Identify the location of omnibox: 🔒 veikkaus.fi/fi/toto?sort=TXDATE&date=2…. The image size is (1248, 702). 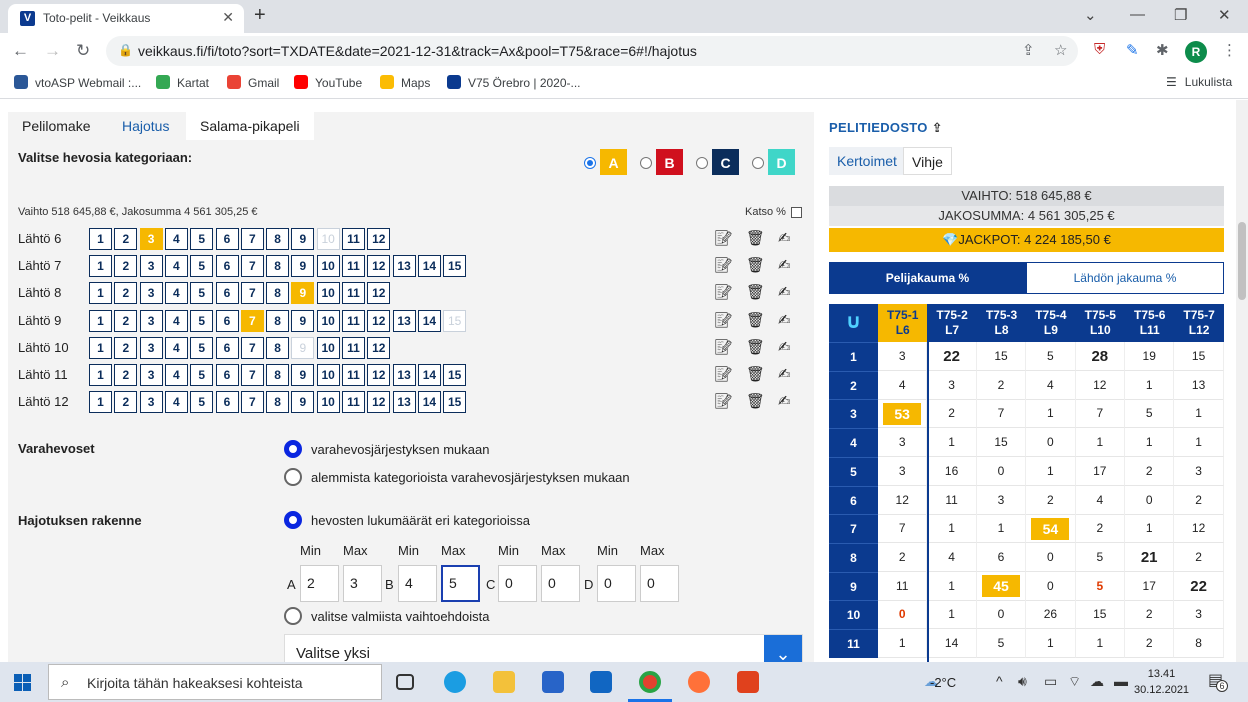
(592, 51).